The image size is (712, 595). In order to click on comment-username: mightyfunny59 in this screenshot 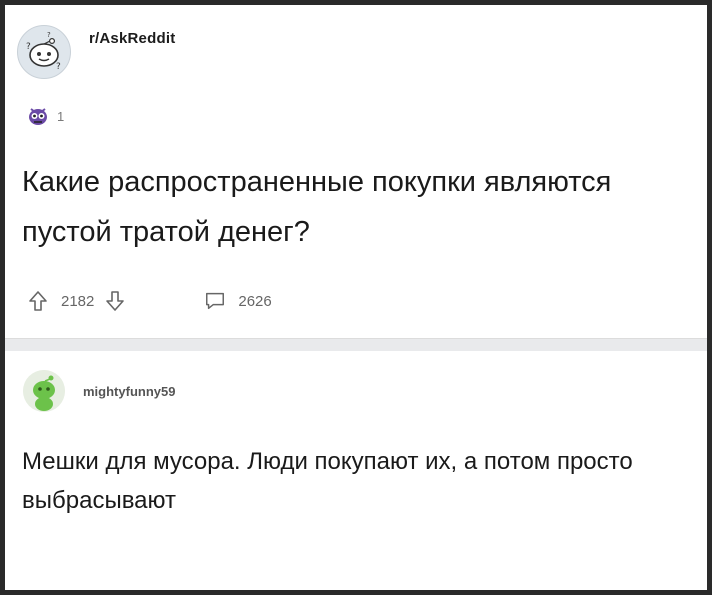, I will do `click(129, 391)`.